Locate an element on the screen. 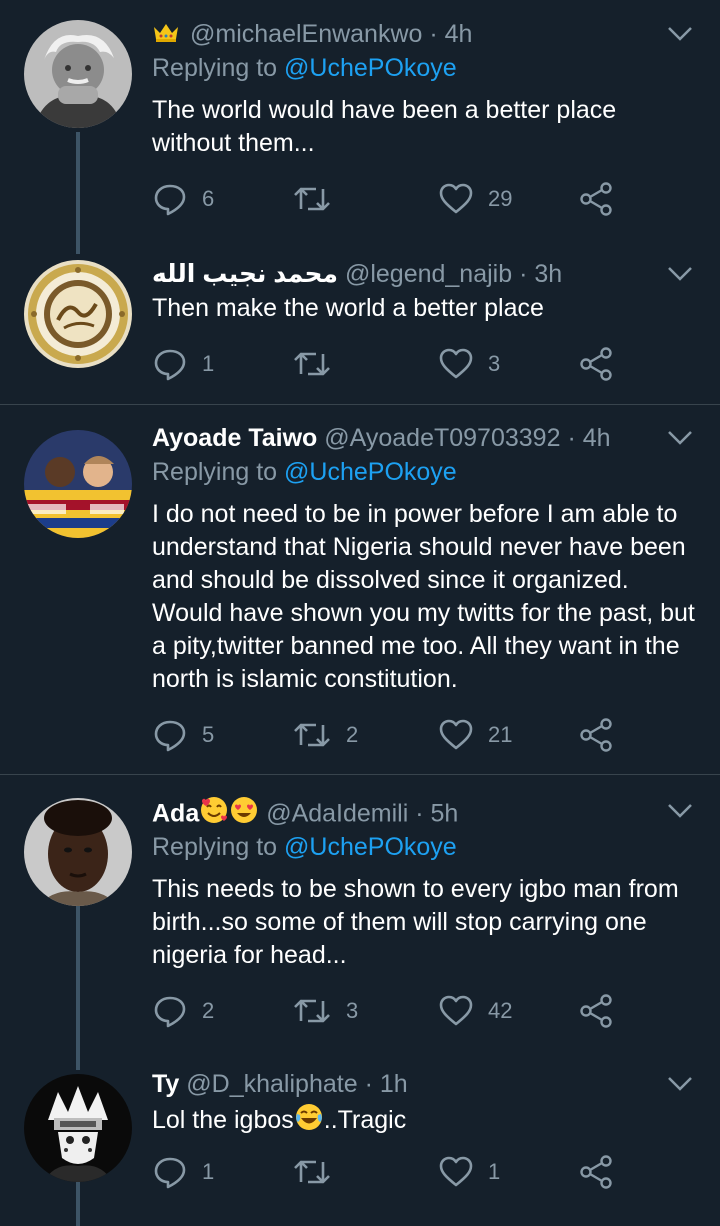 This screenshot has height=1226, width=720. tweet-header: @michaelEnwankwo · 4h is located at coordinates (312, 34).